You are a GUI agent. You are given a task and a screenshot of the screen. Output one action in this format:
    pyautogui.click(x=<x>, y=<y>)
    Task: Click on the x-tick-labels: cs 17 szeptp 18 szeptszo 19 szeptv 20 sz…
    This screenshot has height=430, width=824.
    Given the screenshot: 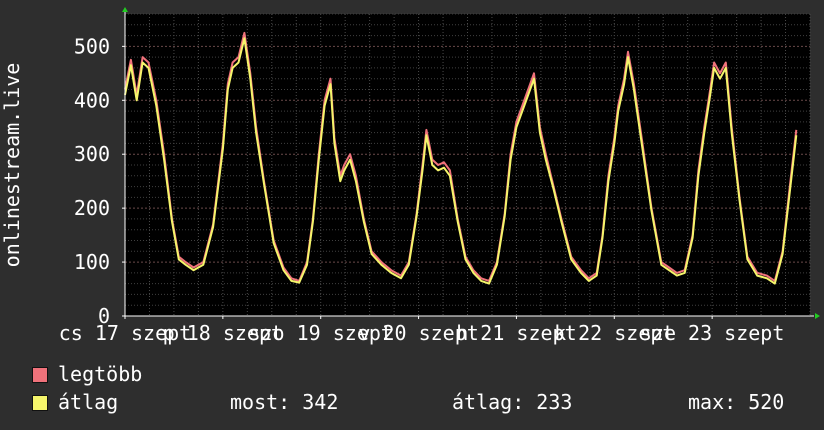 What is the action you would take?
    pyautogui.click(x=422, y=330)
    